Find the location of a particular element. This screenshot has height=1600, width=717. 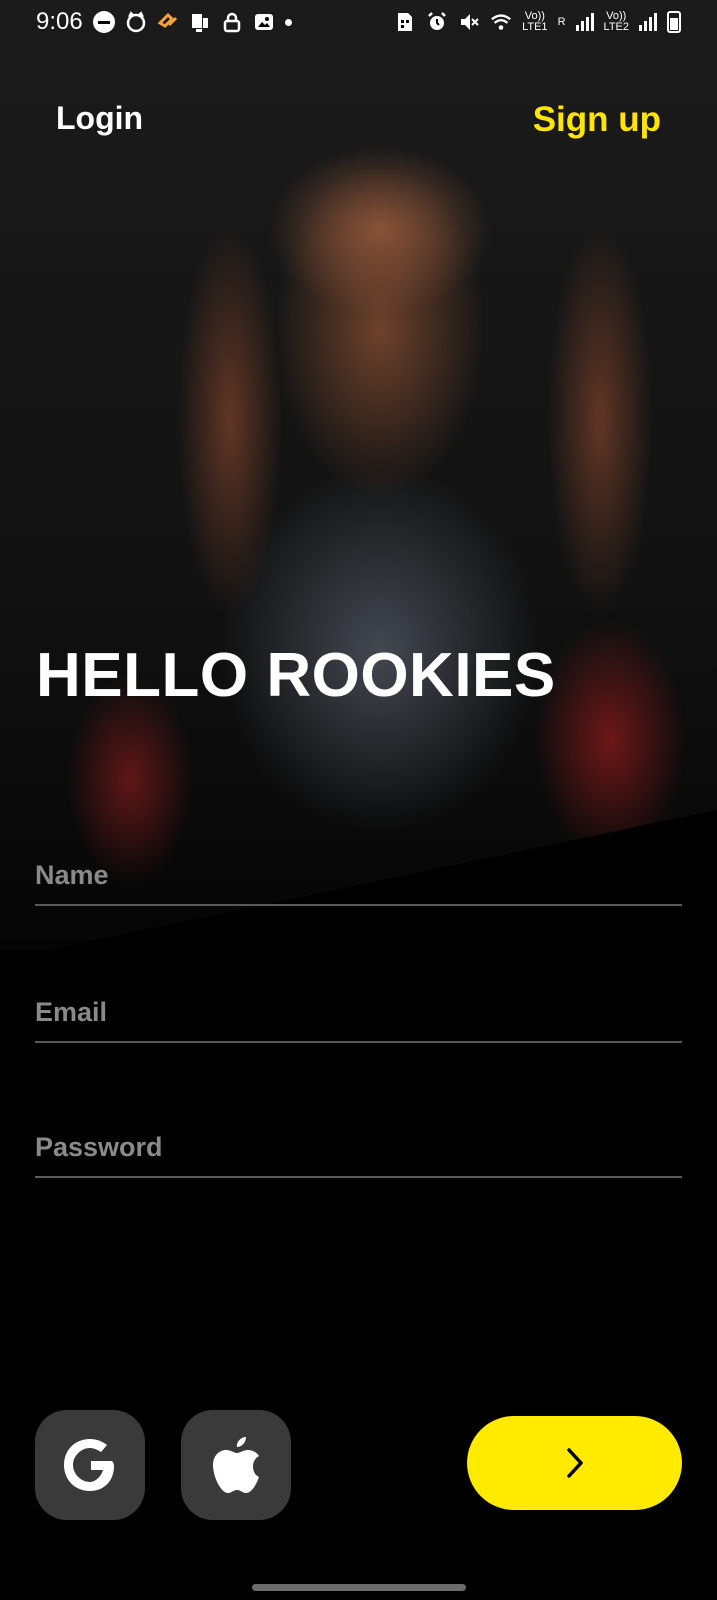

tab-signup: Sign up is located at coordinates (597, 120).